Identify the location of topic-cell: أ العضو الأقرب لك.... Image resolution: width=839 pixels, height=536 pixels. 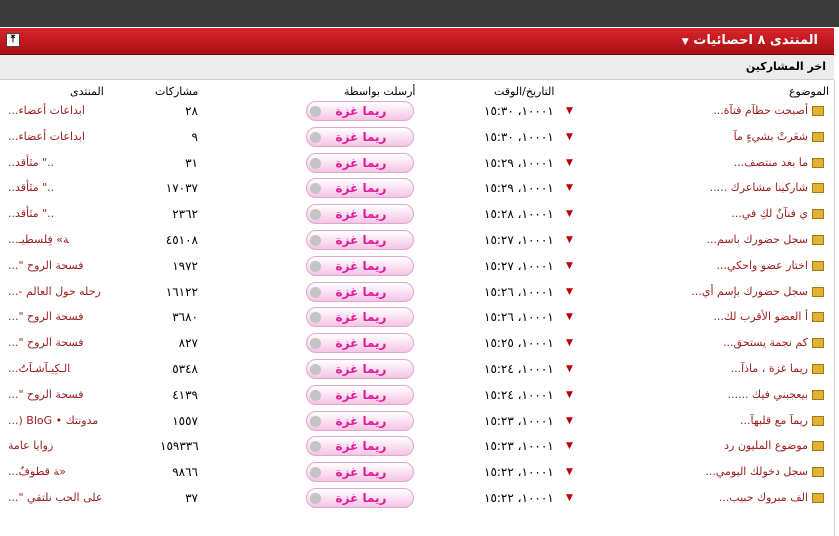
(768, 317).